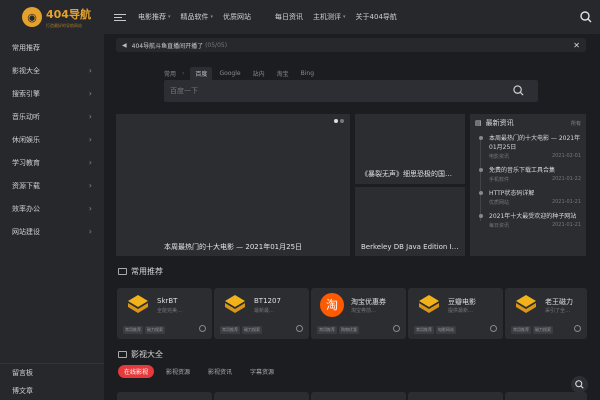 The image size is (600, 400). What do you see at coordinates (518, 90) in the screenshot?
I see `search-submit-icon` at bounding box center [518, 90].